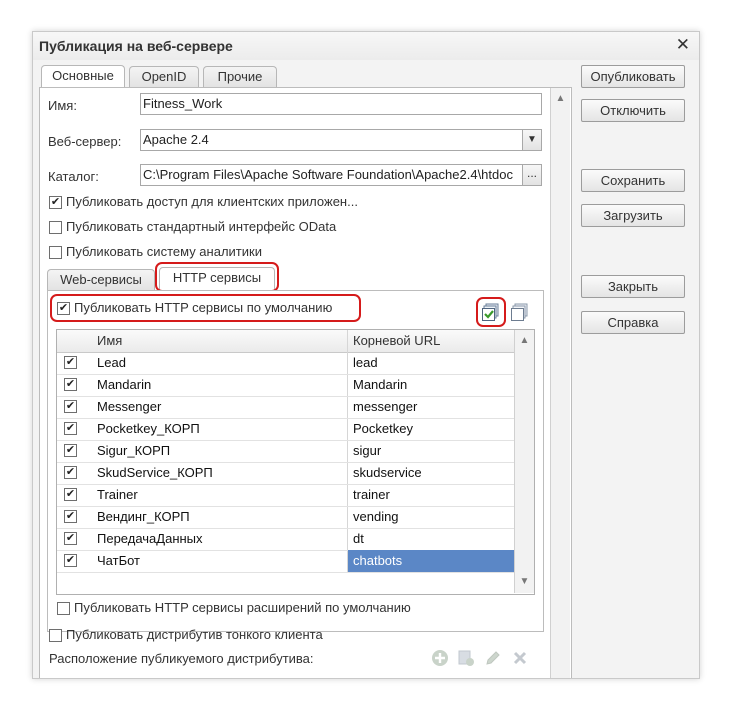  Describe the element at coordinates (365, 363) in the screenshot. I see `row-root-url: lead` at that location.